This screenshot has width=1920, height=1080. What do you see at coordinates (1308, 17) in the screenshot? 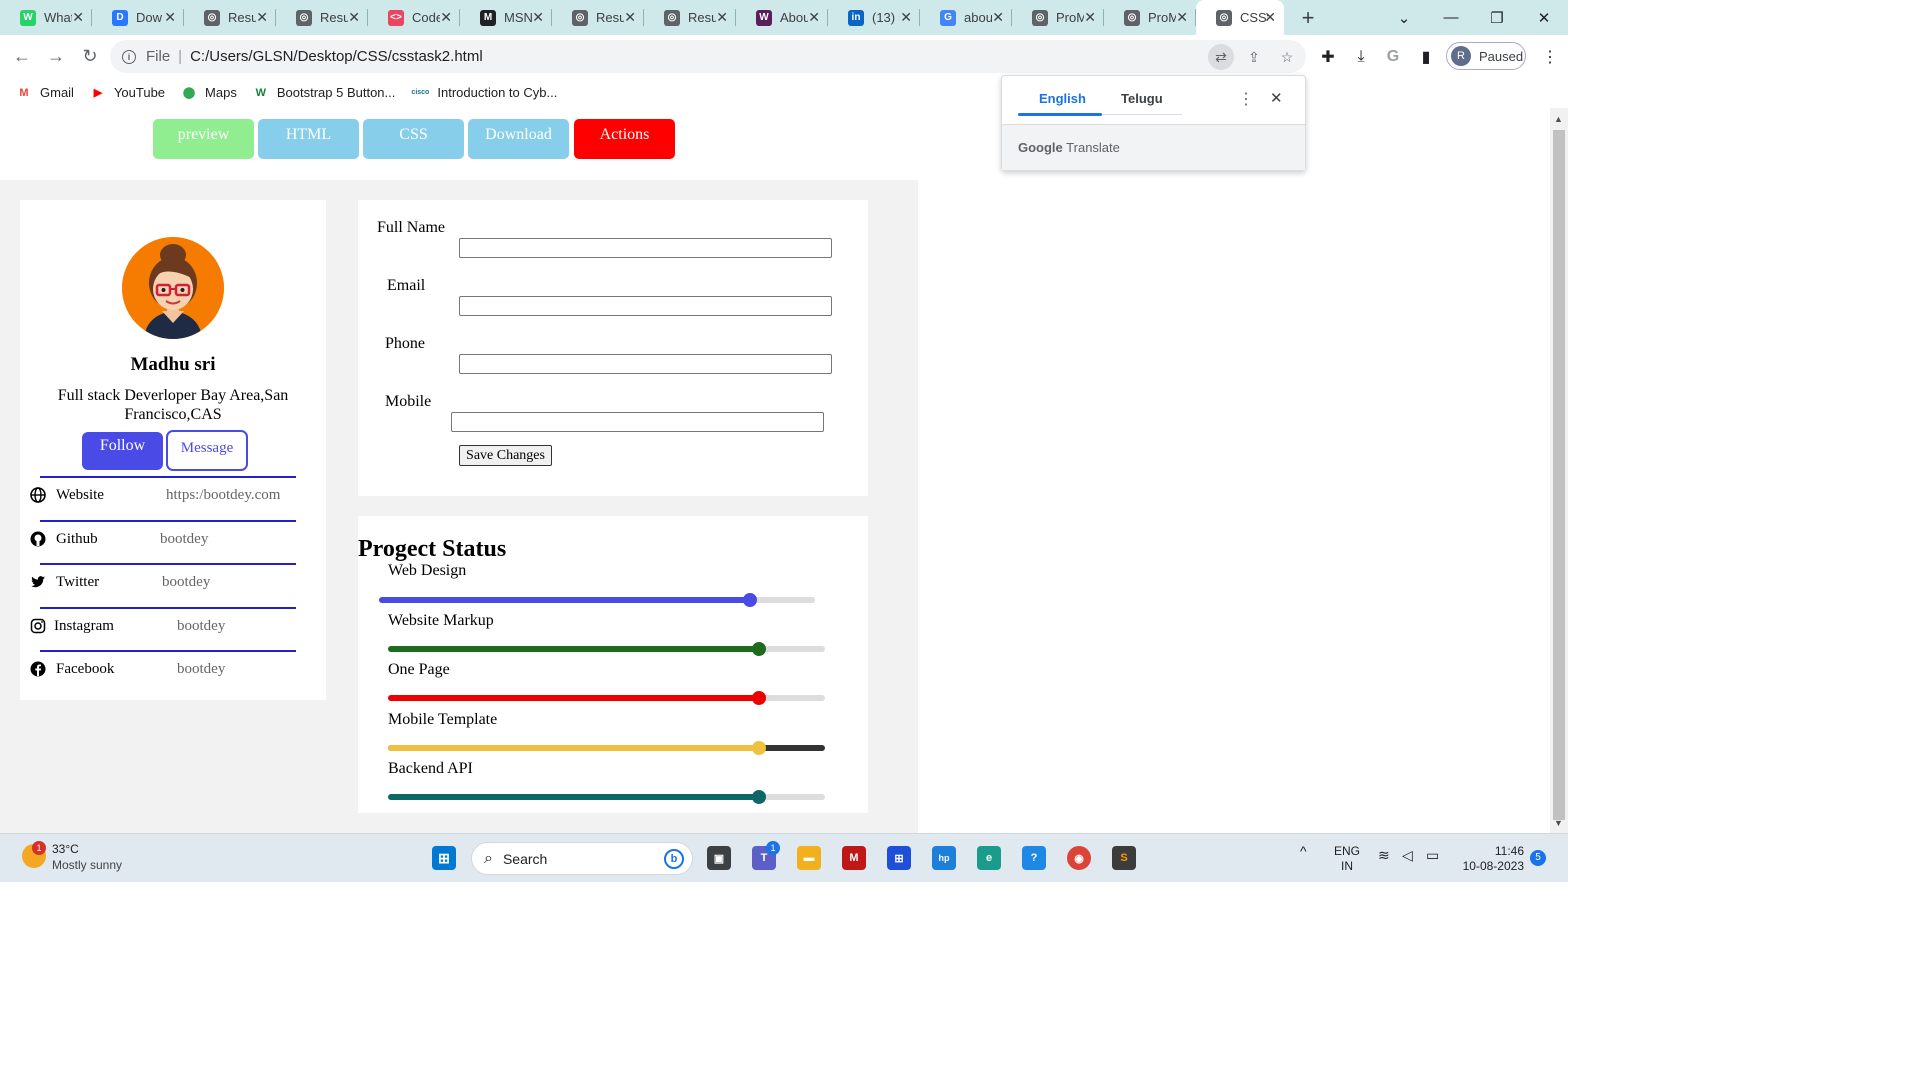
I see `new-tab-icon: +` at bounding box center [1308, 17].